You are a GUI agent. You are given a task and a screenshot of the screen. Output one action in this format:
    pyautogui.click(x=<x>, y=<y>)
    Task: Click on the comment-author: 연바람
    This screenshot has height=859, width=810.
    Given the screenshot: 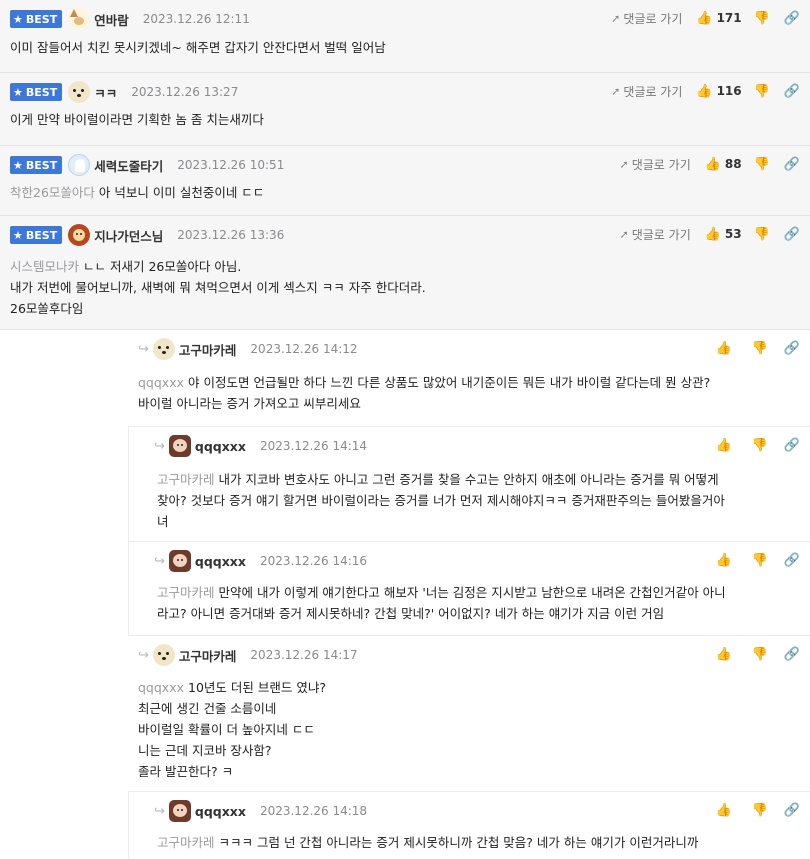 What is the action you would take?
    pyautogui.click(x=111, y=19)
    